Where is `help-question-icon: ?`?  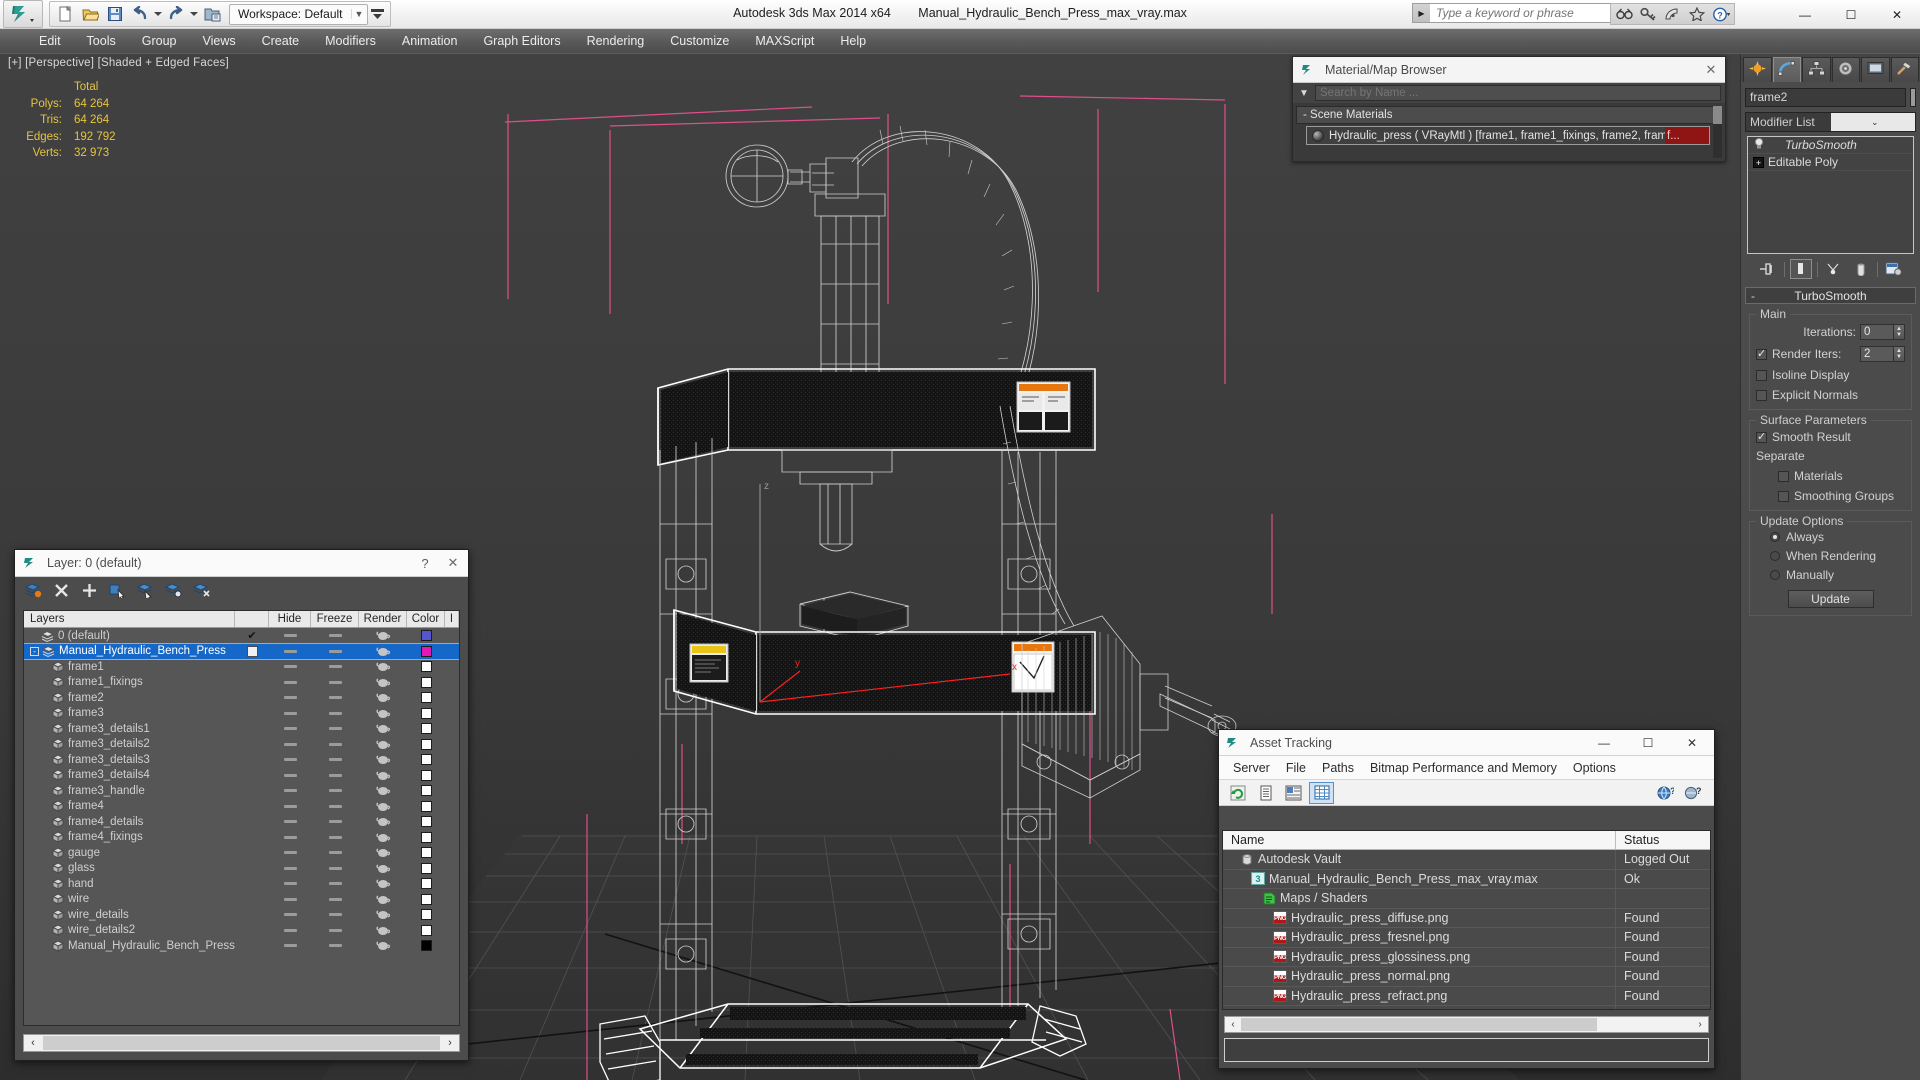
help-question-icon: ? is located at coordinates (1720, 14).